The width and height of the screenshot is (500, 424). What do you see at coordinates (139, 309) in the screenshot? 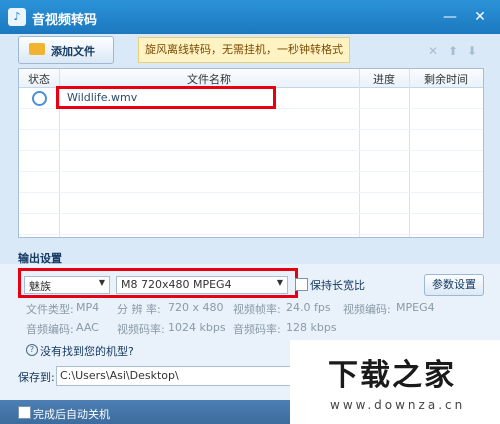
I see `resolution-label: 分 辨 率:` at bounding box center [139, 309].